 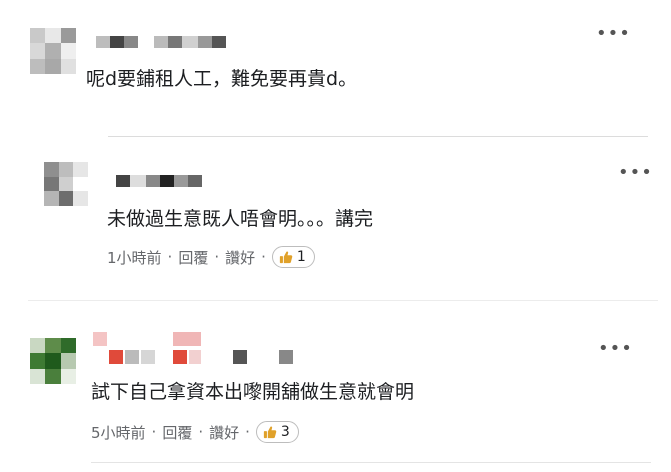 I want to click on comment-meta: 1小時前 · 回覆 · 讚好 · 1, so click(x=211, y=257).